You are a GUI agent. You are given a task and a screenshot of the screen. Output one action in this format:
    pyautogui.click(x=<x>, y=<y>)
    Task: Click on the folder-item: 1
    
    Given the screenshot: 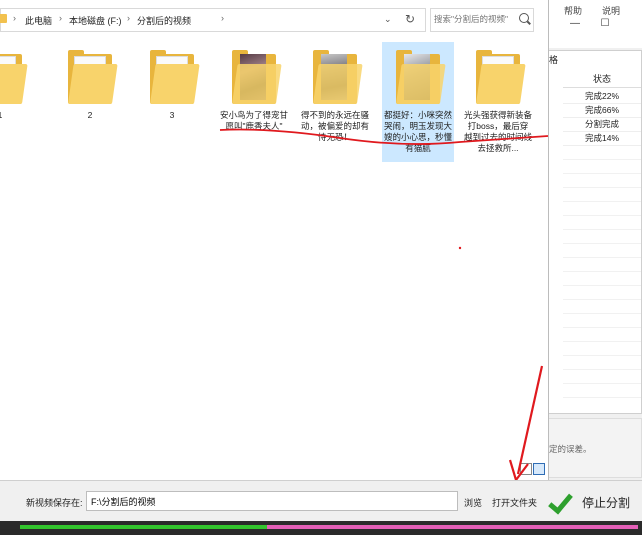 What is the action you would take?
    pyautogui.click(x=18, y=102)
    